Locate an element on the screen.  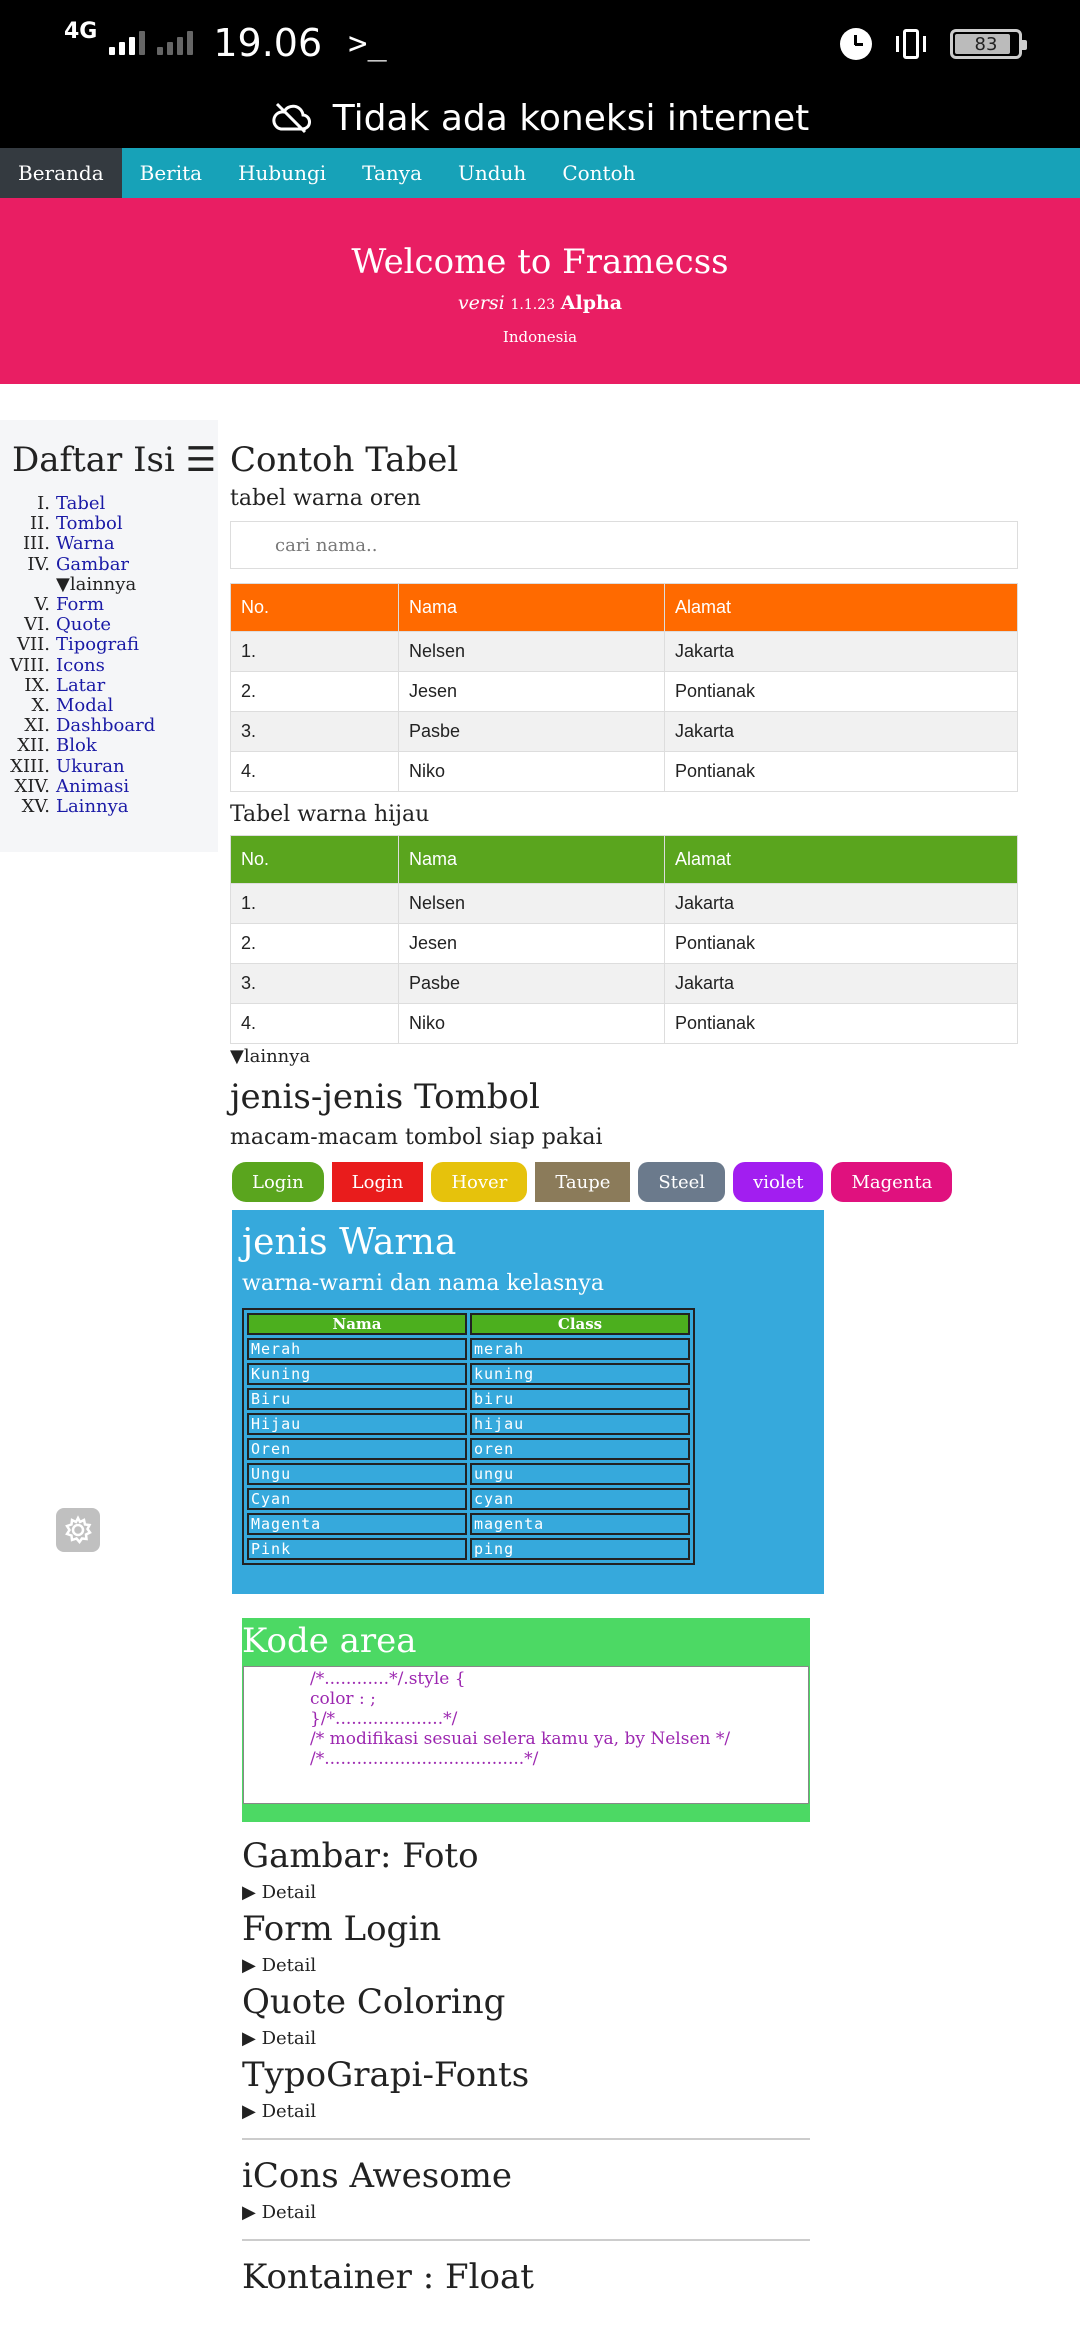
toc-link: Tombol is located at coordinates (89, 524).